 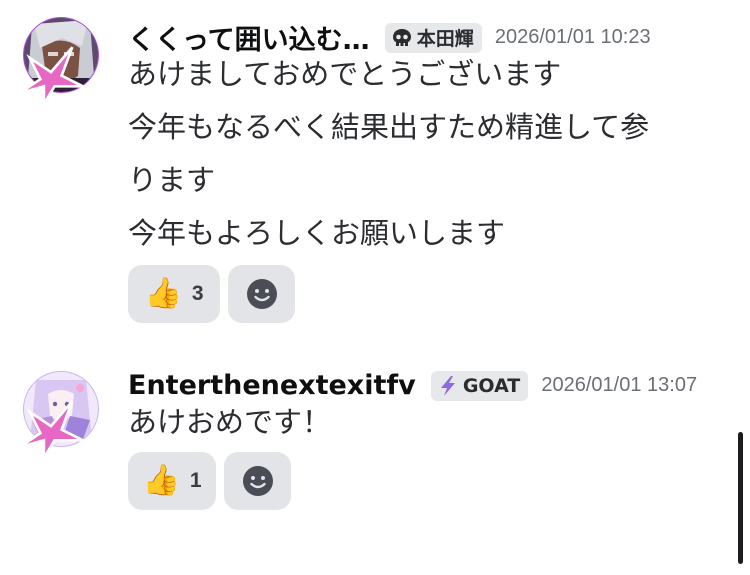 I want to click on lightning-icon, so click(x=447, y=385).